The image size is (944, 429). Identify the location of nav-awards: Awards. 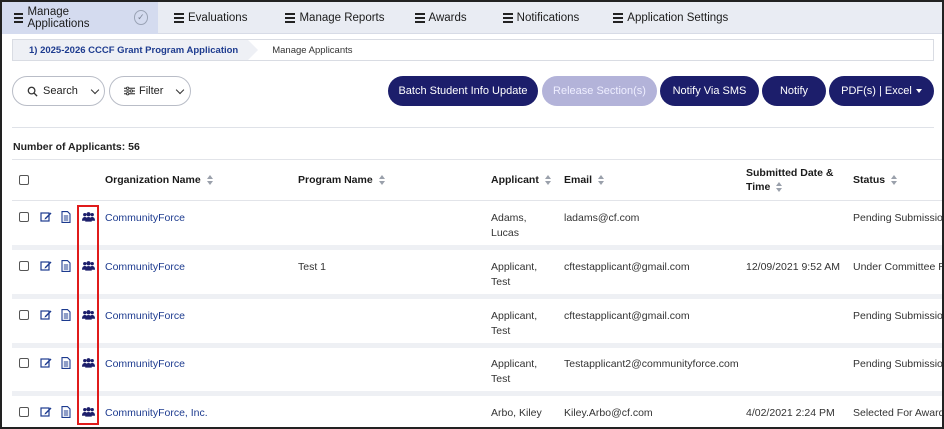
(444, 18).